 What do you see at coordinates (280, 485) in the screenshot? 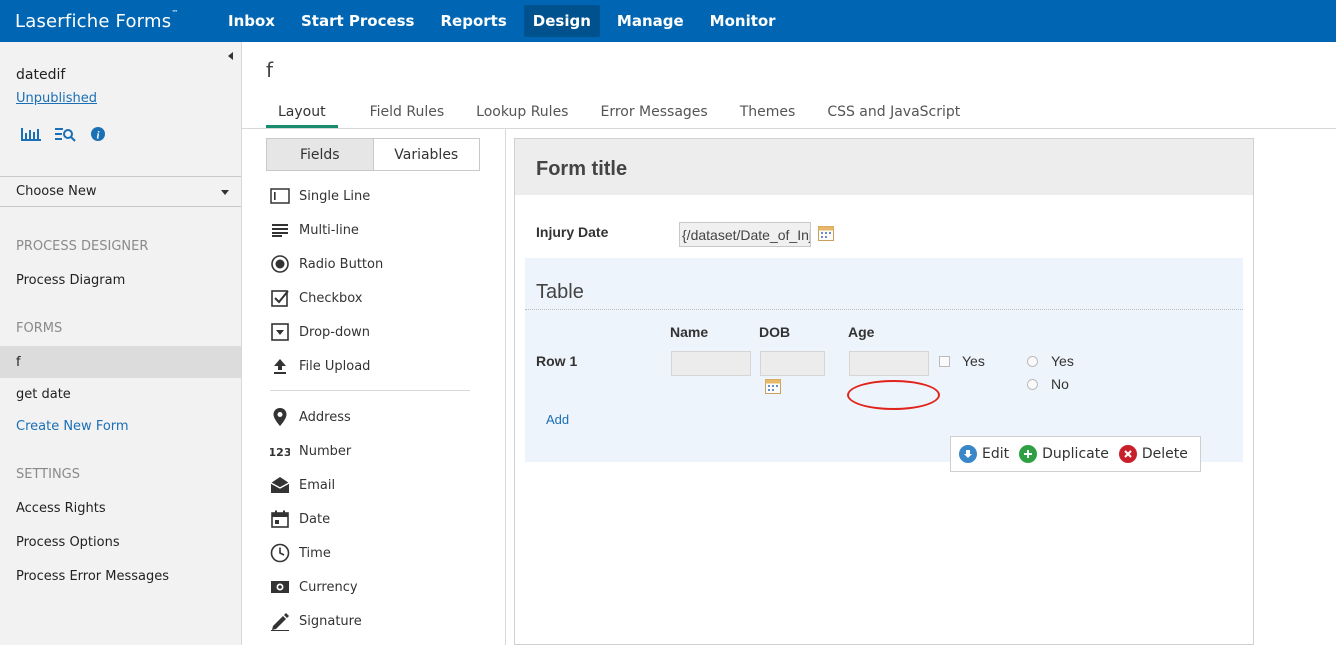
I see `email-icon` at bounding box center [280, 485].